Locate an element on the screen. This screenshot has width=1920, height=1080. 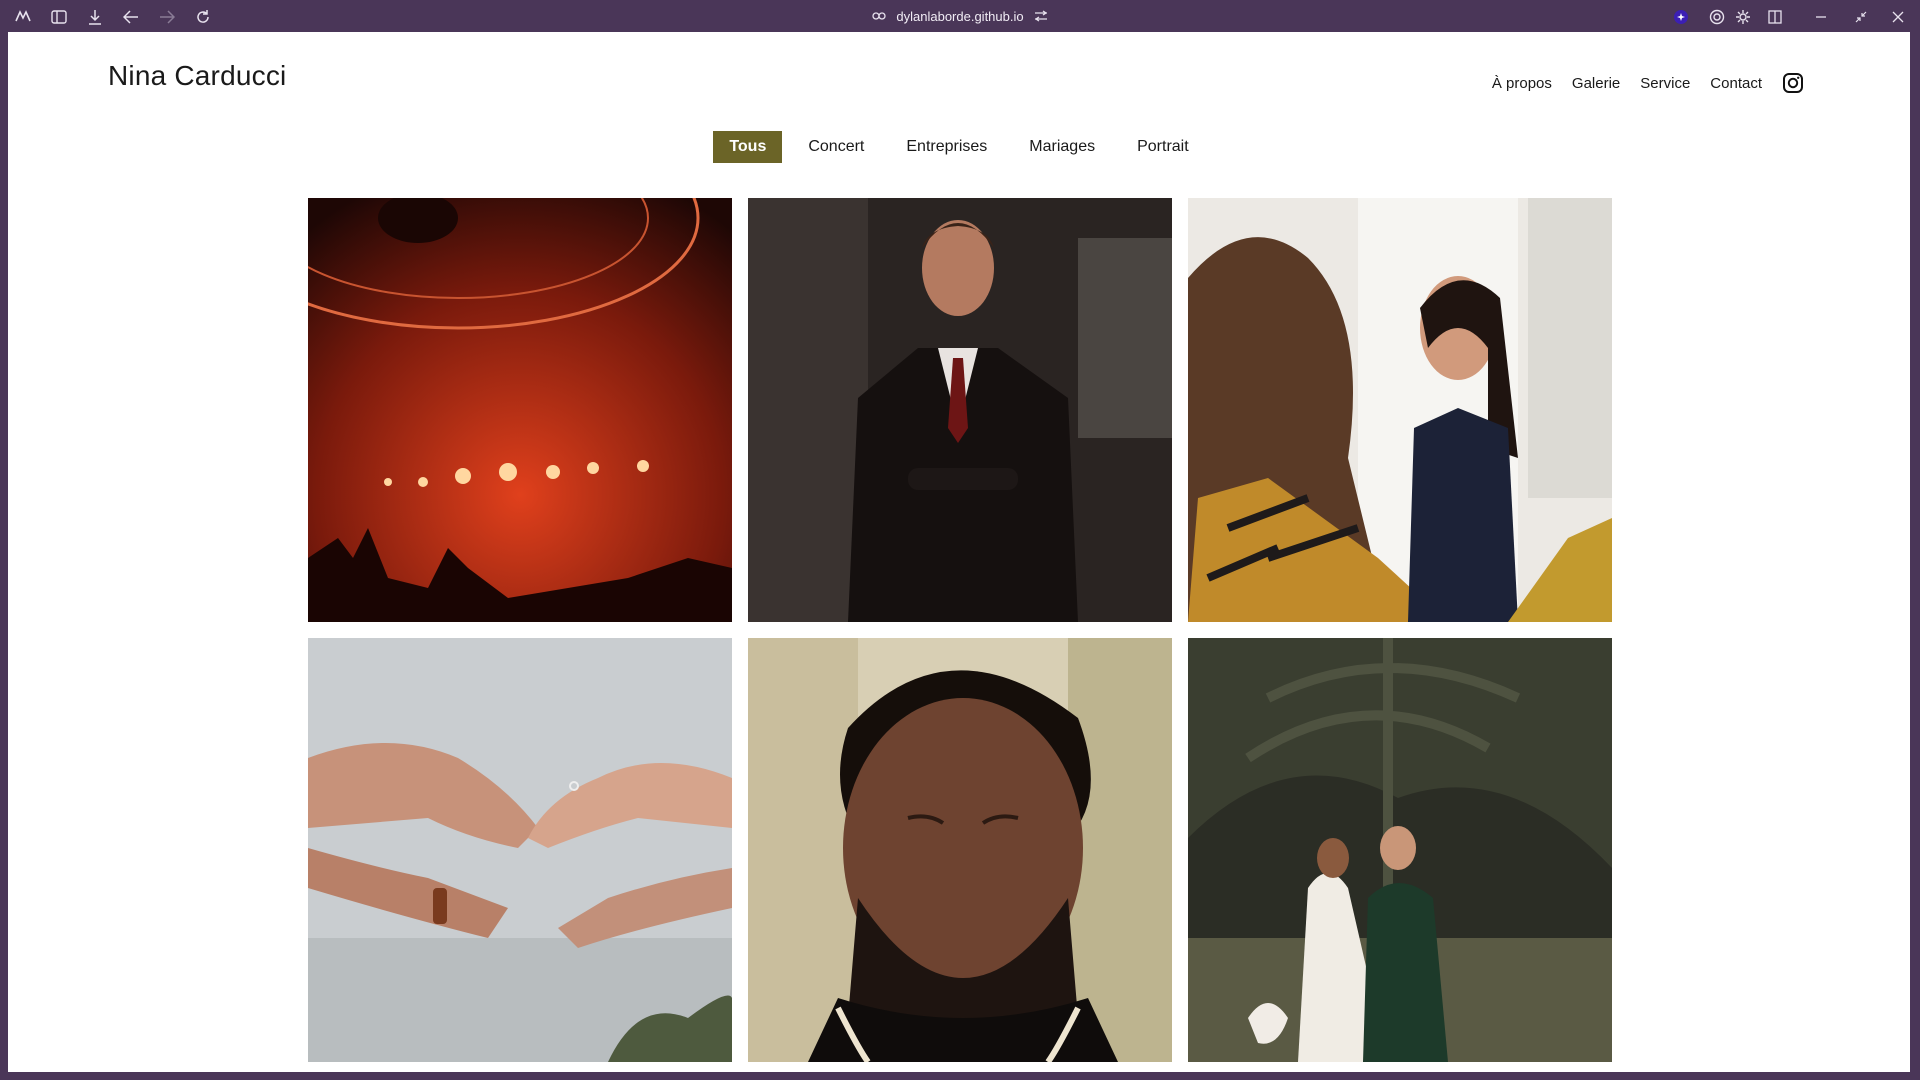
site-brand: Nina Carducci is located at coordinates (197, 76).